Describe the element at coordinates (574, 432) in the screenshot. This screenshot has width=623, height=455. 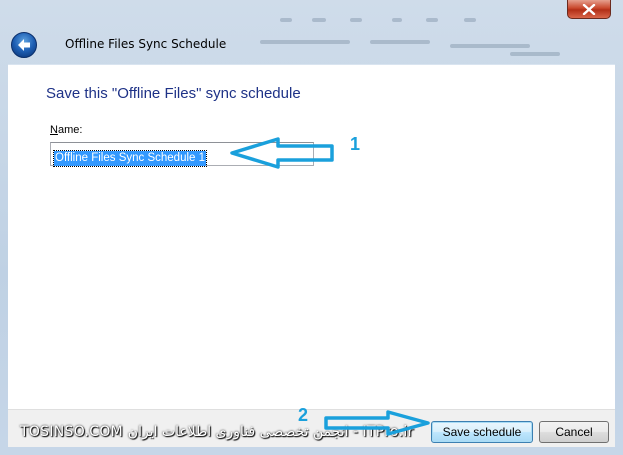
I see `cancel-button: Cancel` at that location.